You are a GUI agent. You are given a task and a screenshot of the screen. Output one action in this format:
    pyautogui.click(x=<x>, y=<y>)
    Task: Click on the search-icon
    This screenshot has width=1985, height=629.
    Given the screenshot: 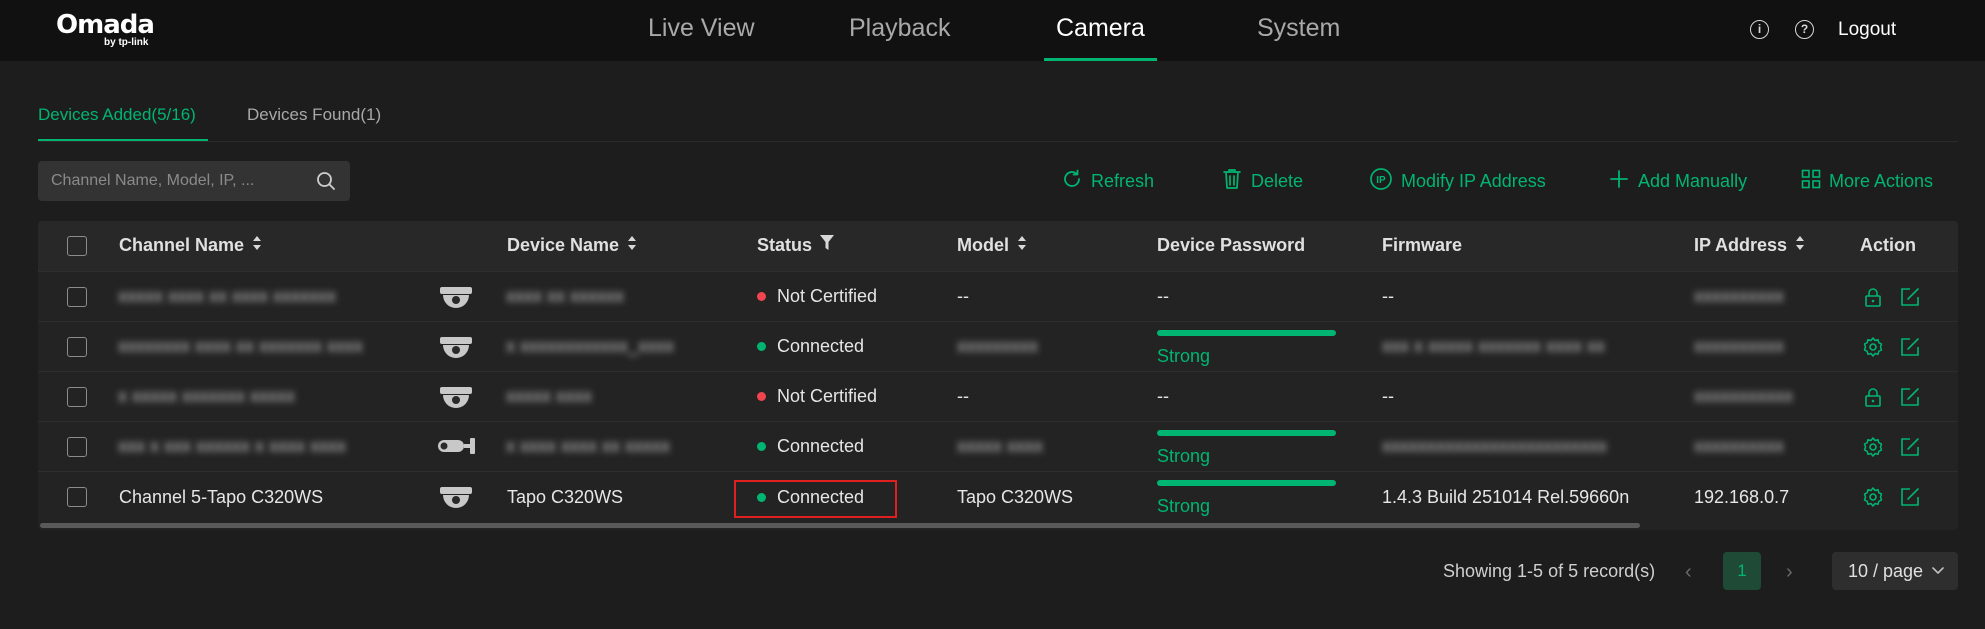 What is the action you would take?
    pyautogui.click(x=326, y=183)
    